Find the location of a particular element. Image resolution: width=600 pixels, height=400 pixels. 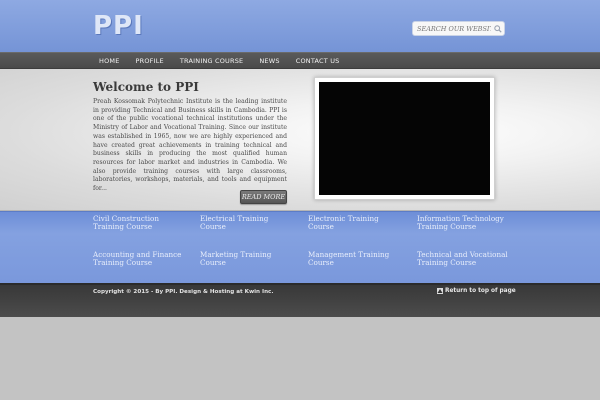

nav-item-news: NEWS is located at coordinates (269, 61).